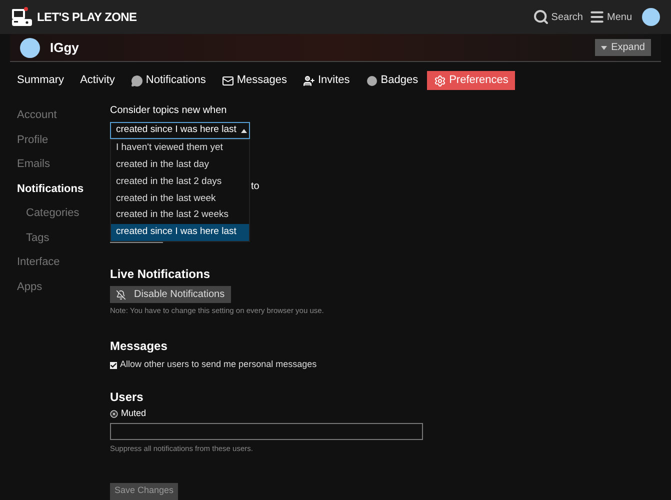  Describe the element at coordinates (161, 274) in the screenshot. I see `section-title: Live Notifications` at that location.